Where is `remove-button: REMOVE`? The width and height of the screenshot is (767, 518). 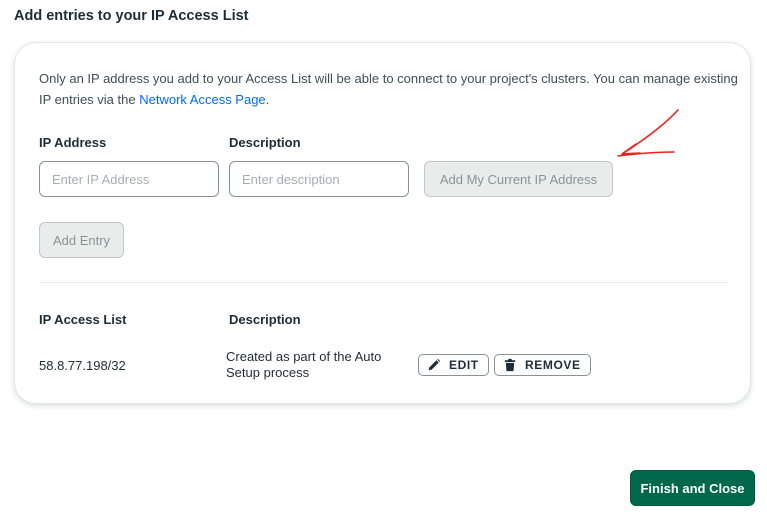 remove-button: REMOVE is located at coordinates (542, 365).